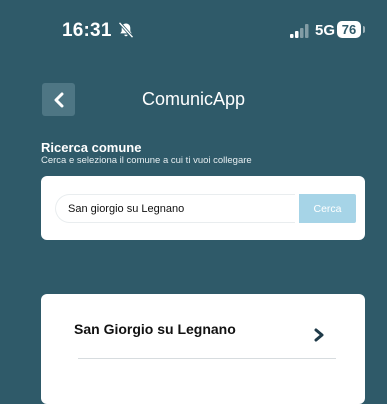 This screenshot has width=387, height=404. Describe the element at coordinates (193, 99) in the screenshot. I see `page-title: ComunicApp` at that location.